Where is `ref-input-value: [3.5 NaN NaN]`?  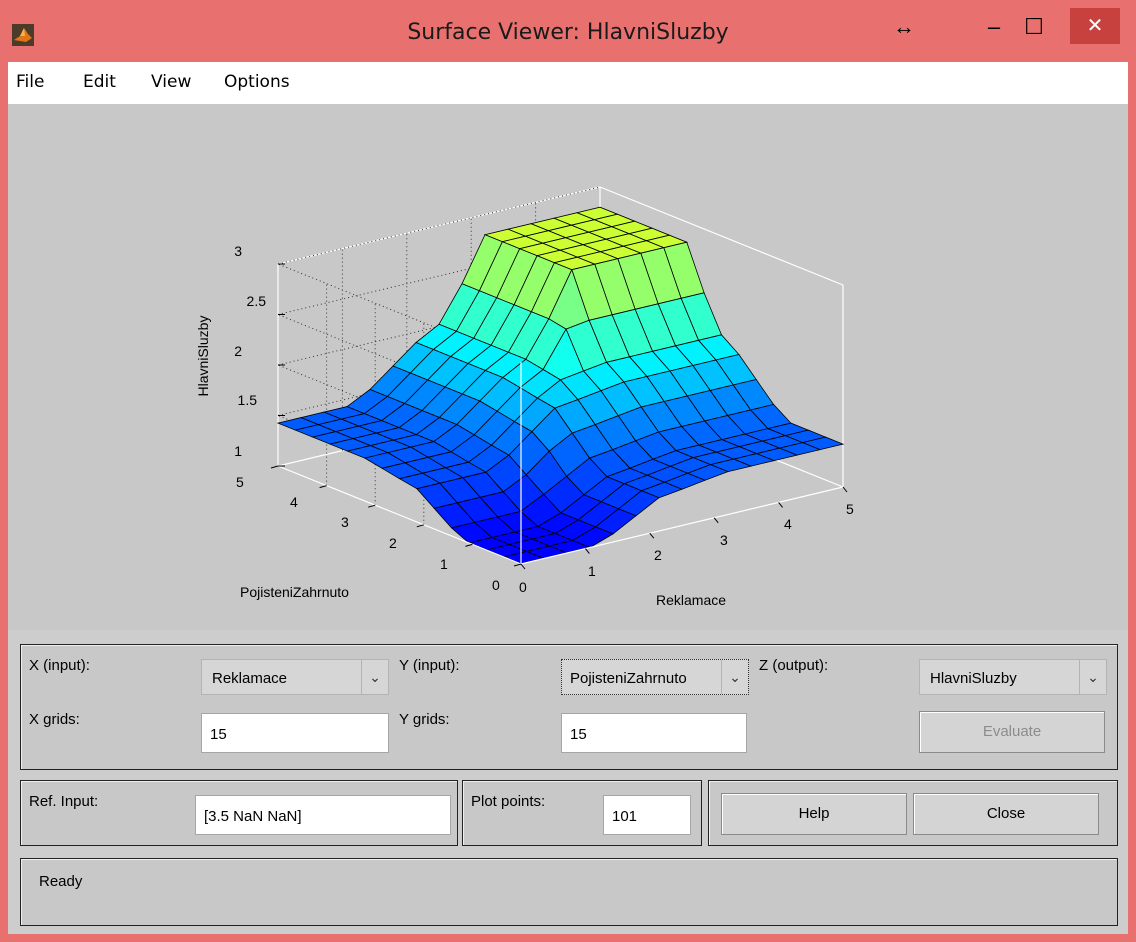
ref-input-value: [3.5 NaN NaN] is located at coordinates (253, 816).